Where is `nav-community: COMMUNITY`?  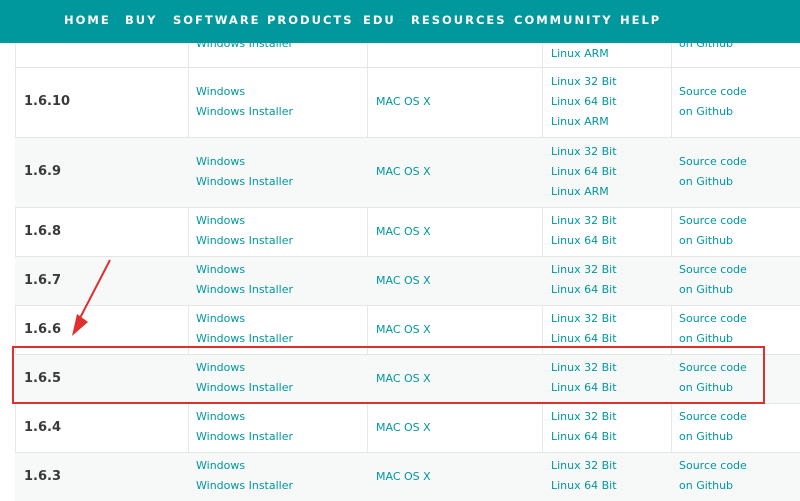
nav-community: COMMUNITY is located at coordinates (563, 20).